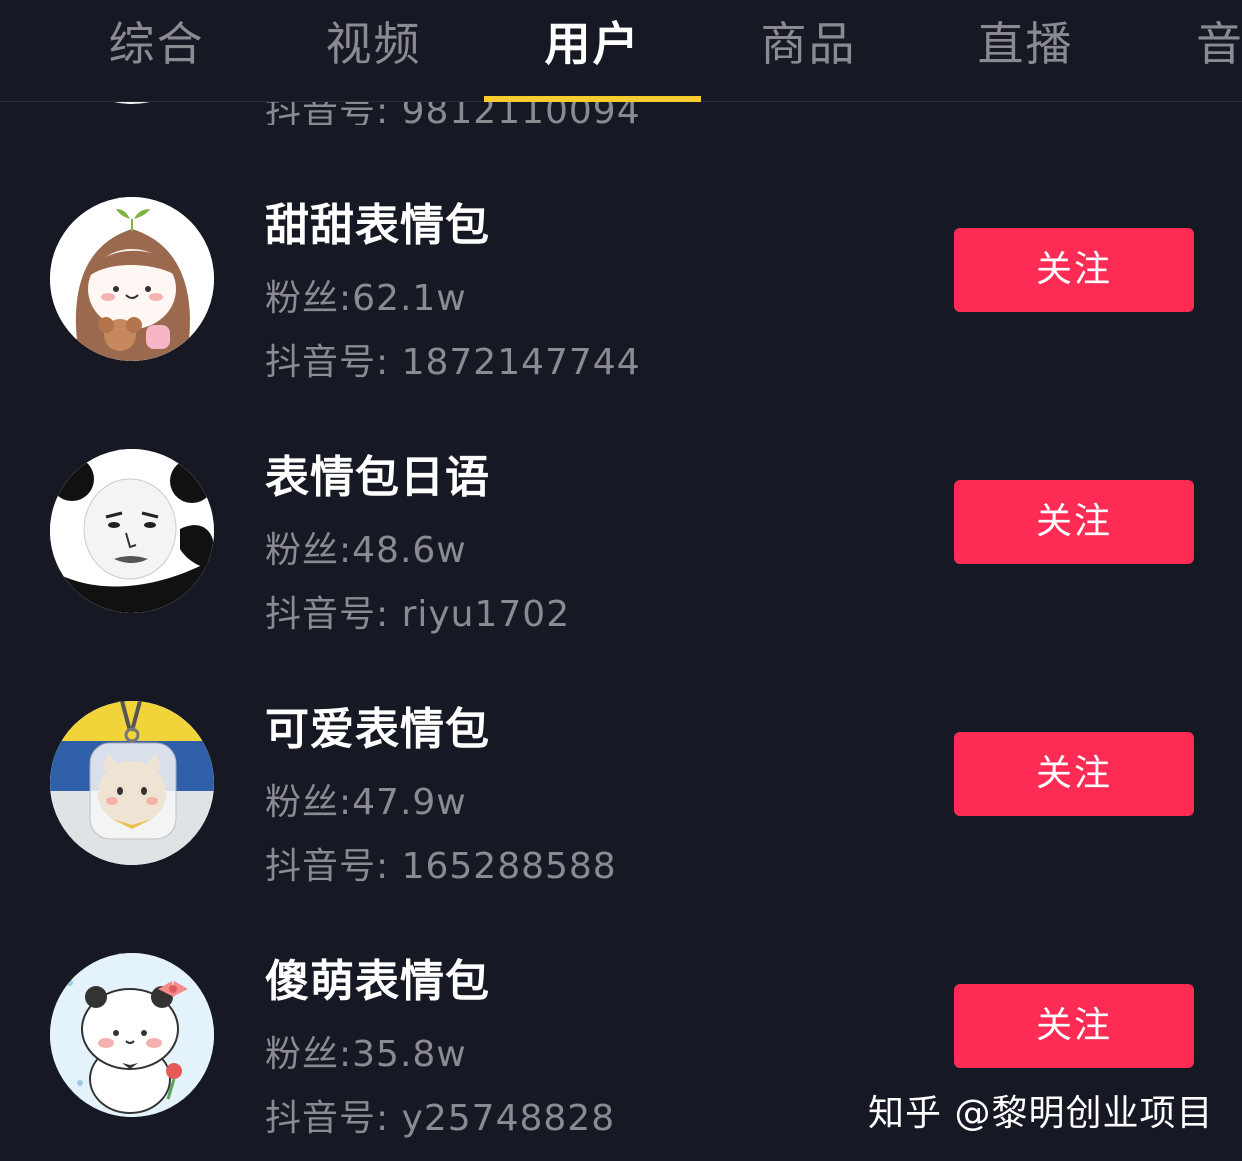  I want to click on user-douyin-id: 抖音号: riyu1702, so click(418, 614).